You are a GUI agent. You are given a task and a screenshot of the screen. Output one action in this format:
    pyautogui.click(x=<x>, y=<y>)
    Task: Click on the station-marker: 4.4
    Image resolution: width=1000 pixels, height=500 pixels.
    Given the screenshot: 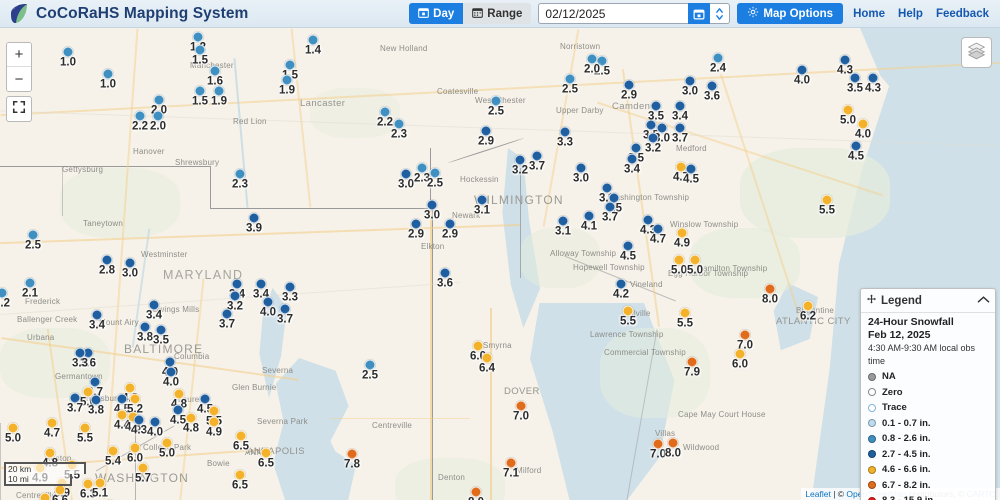 What is the action you would take?
    pyautogui.click(x=122, y=420)
    